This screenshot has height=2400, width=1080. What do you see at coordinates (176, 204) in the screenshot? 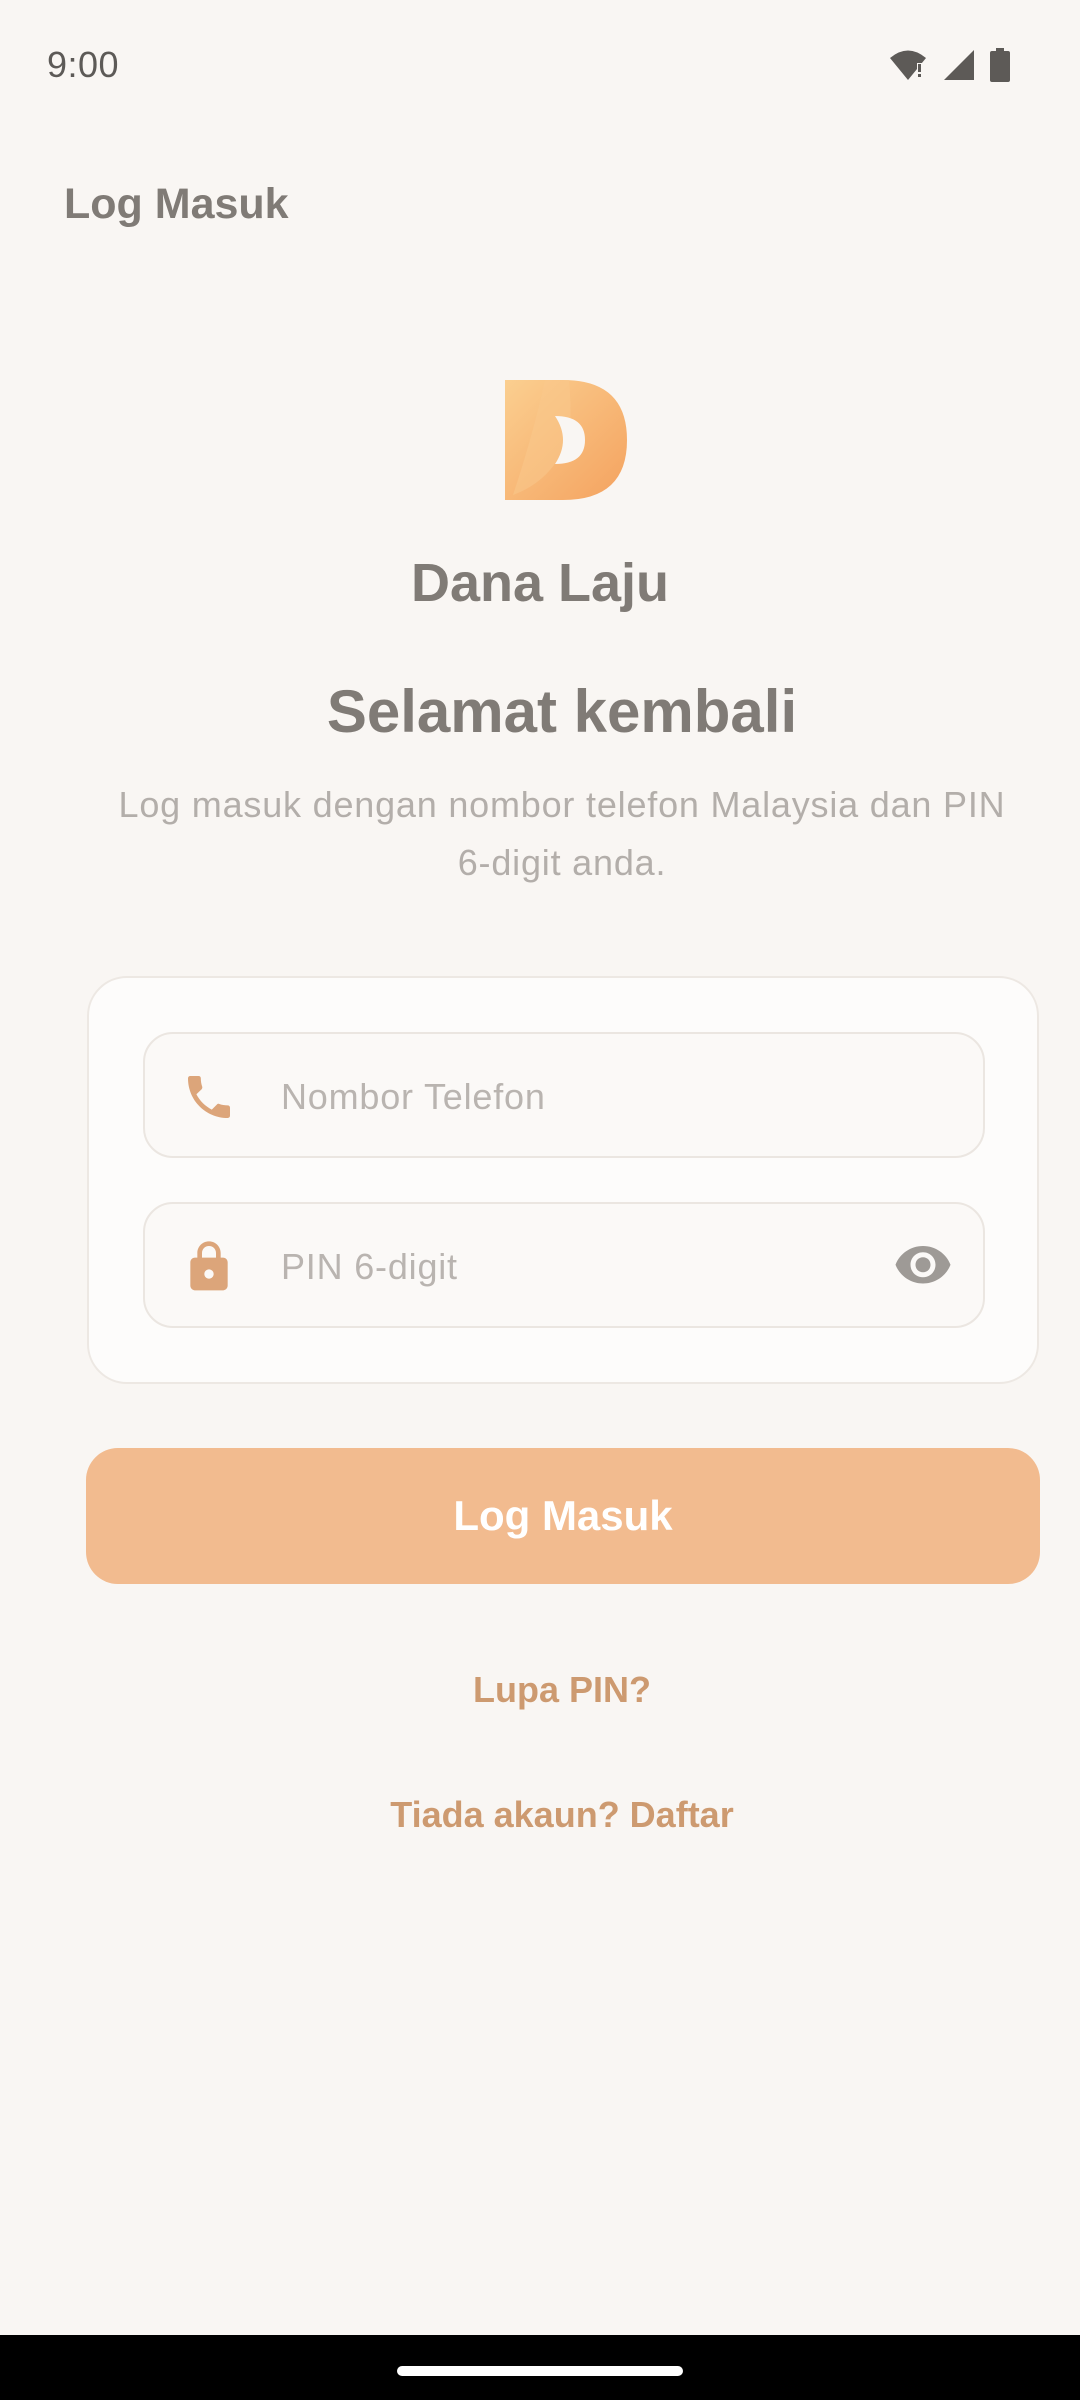
I see `app-bar-title: Log Masuk` at bounding box center [176, 204].